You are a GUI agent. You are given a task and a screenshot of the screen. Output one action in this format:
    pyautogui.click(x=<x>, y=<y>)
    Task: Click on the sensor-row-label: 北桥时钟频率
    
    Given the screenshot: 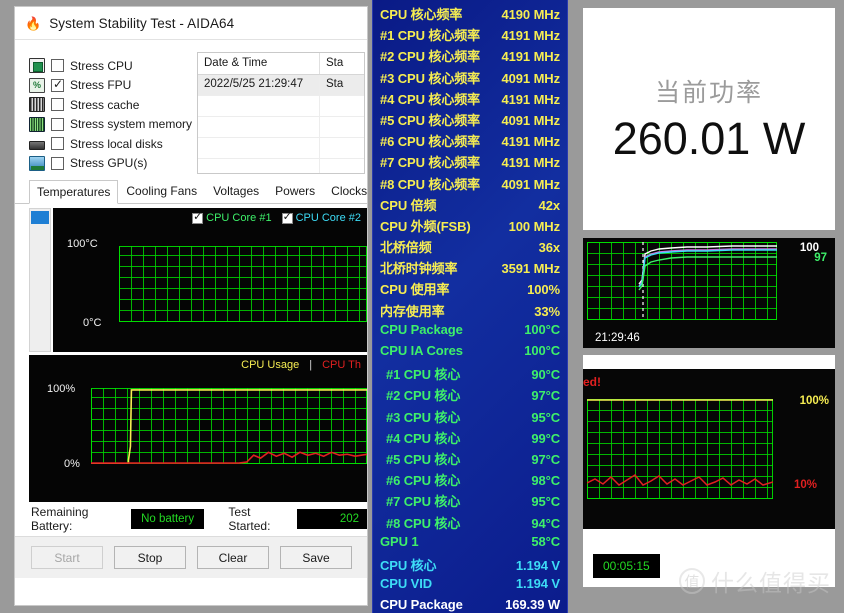 What is the action you would take?
    pyautogui.click(x=419, y=269)
    